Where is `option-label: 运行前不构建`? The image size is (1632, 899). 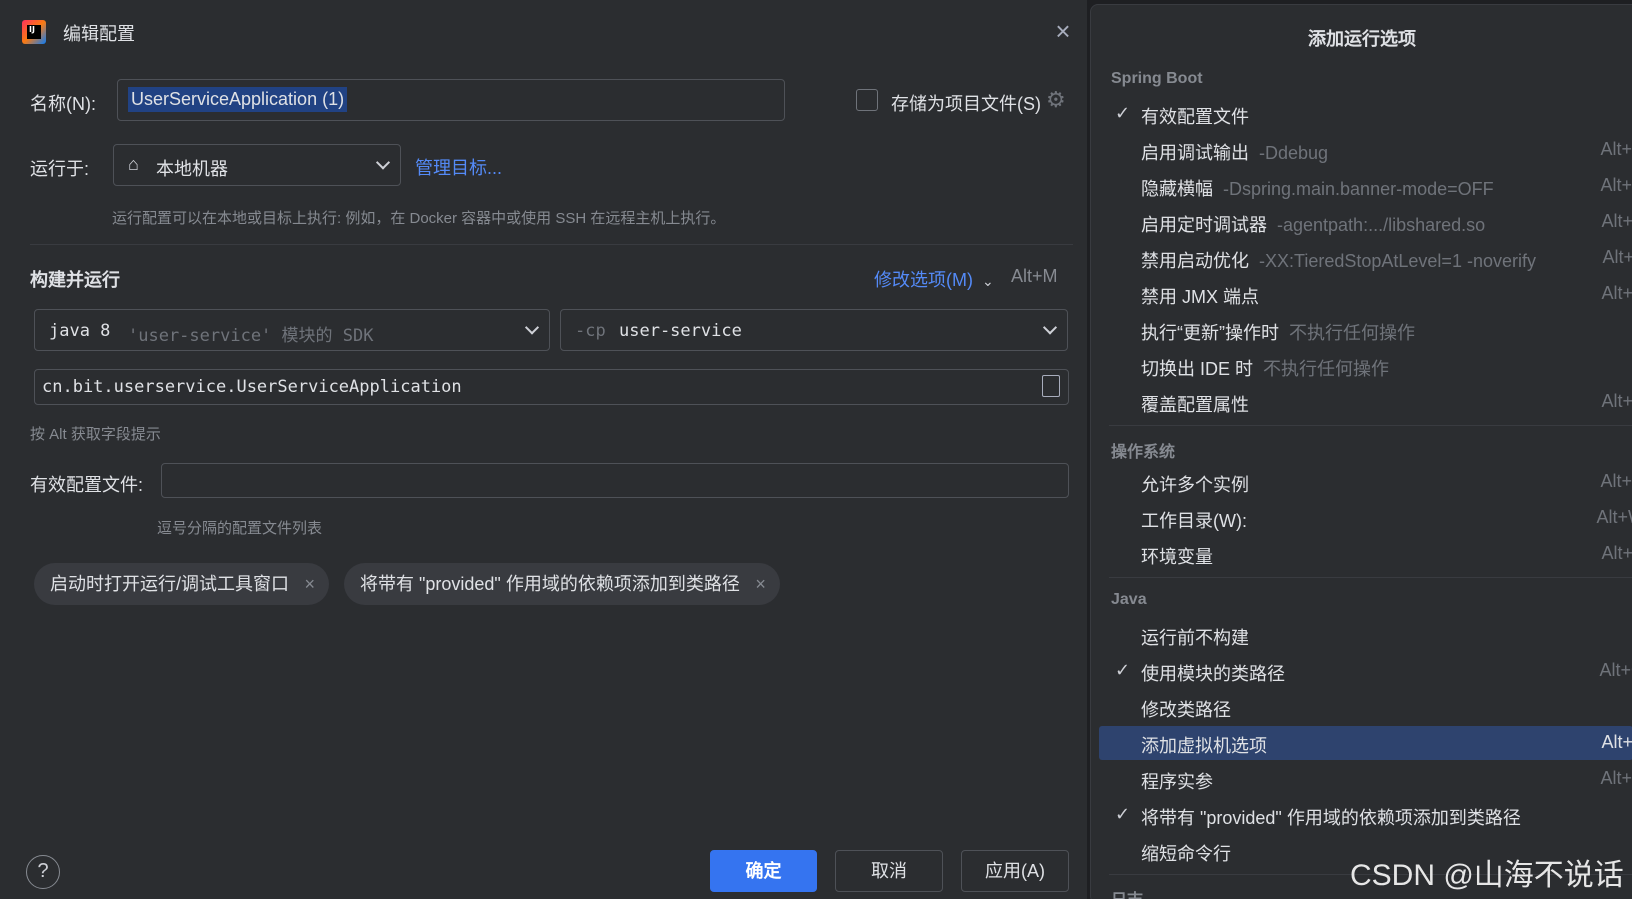
option-label: 运行前不构建 is located at coordinates (1195, 638).